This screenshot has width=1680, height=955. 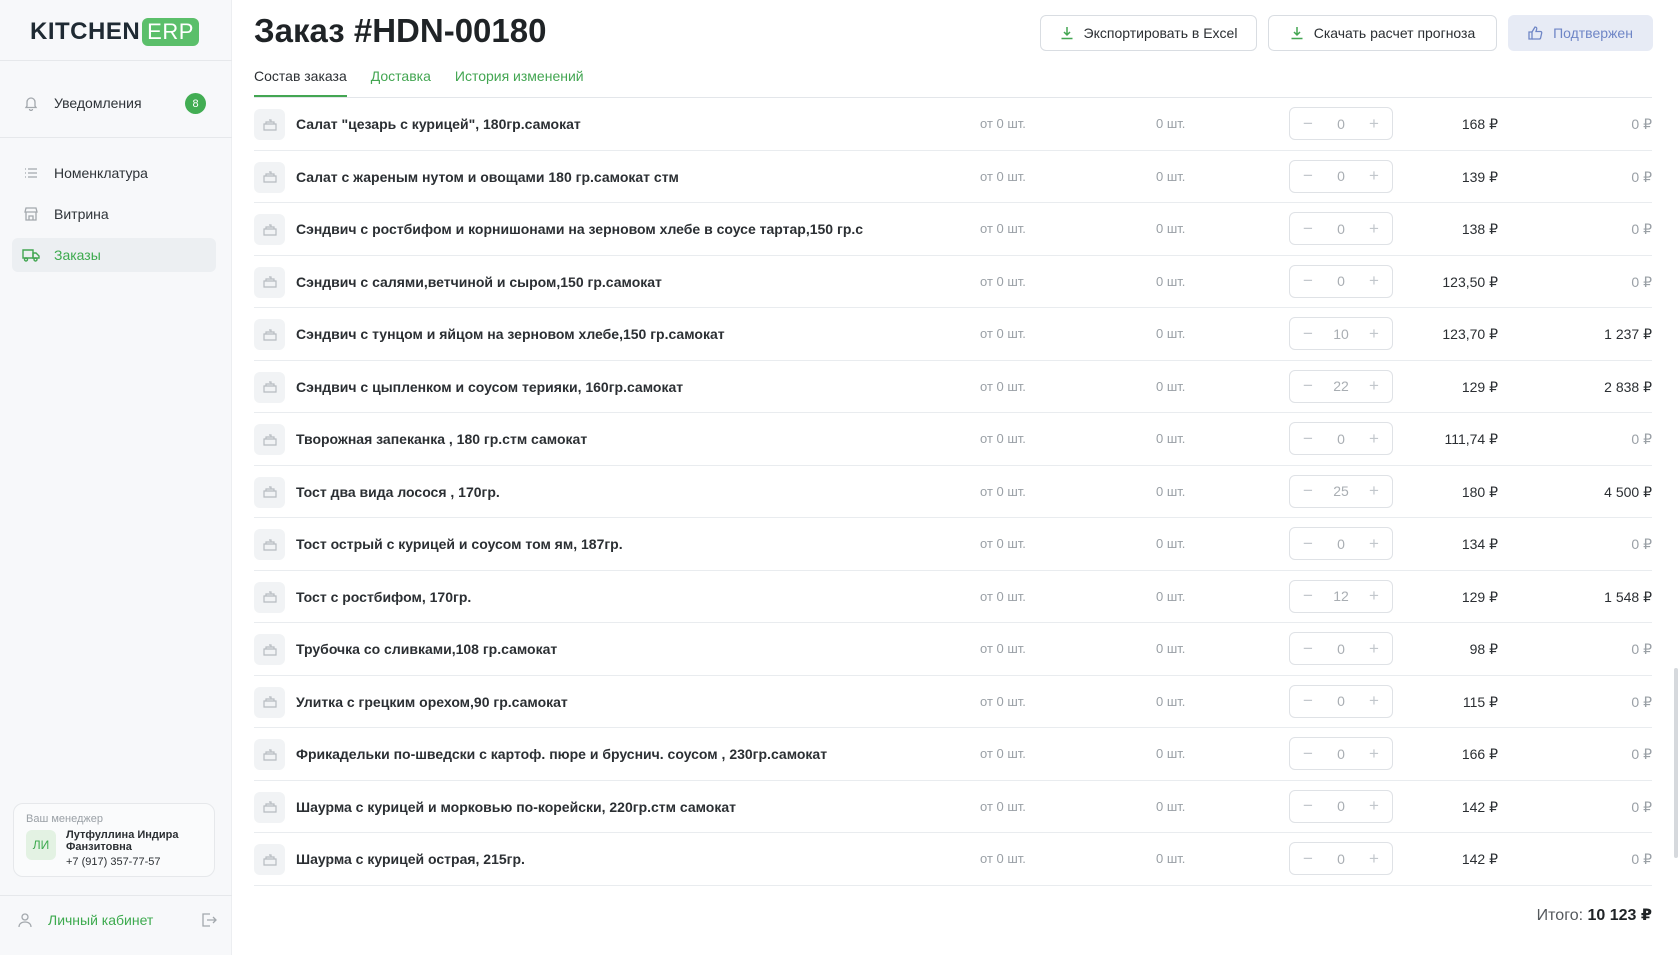 I want to click on logo: KITCHEN ERP, so click(x=114, y=32).